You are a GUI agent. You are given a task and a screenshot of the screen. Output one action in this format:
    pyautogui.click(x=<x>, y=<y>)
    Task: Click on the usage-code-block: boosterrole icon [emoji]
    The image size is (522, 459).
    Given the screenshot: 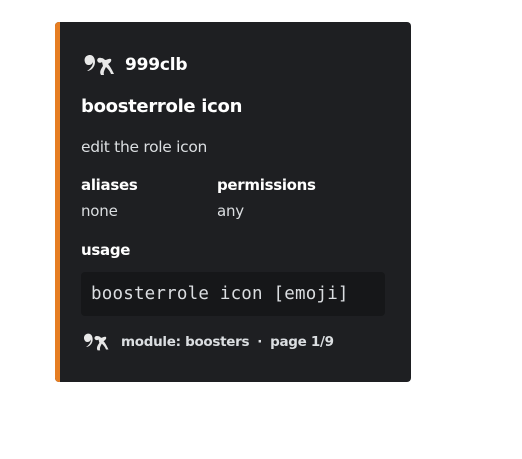 What is the action you would take?
    pyautogui.click(x=233, y=294)
    